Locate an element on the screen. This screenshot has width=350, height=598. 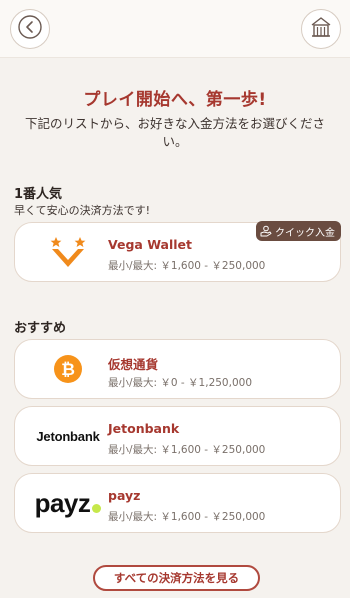
top-bar is located at coordinates (175, 29).